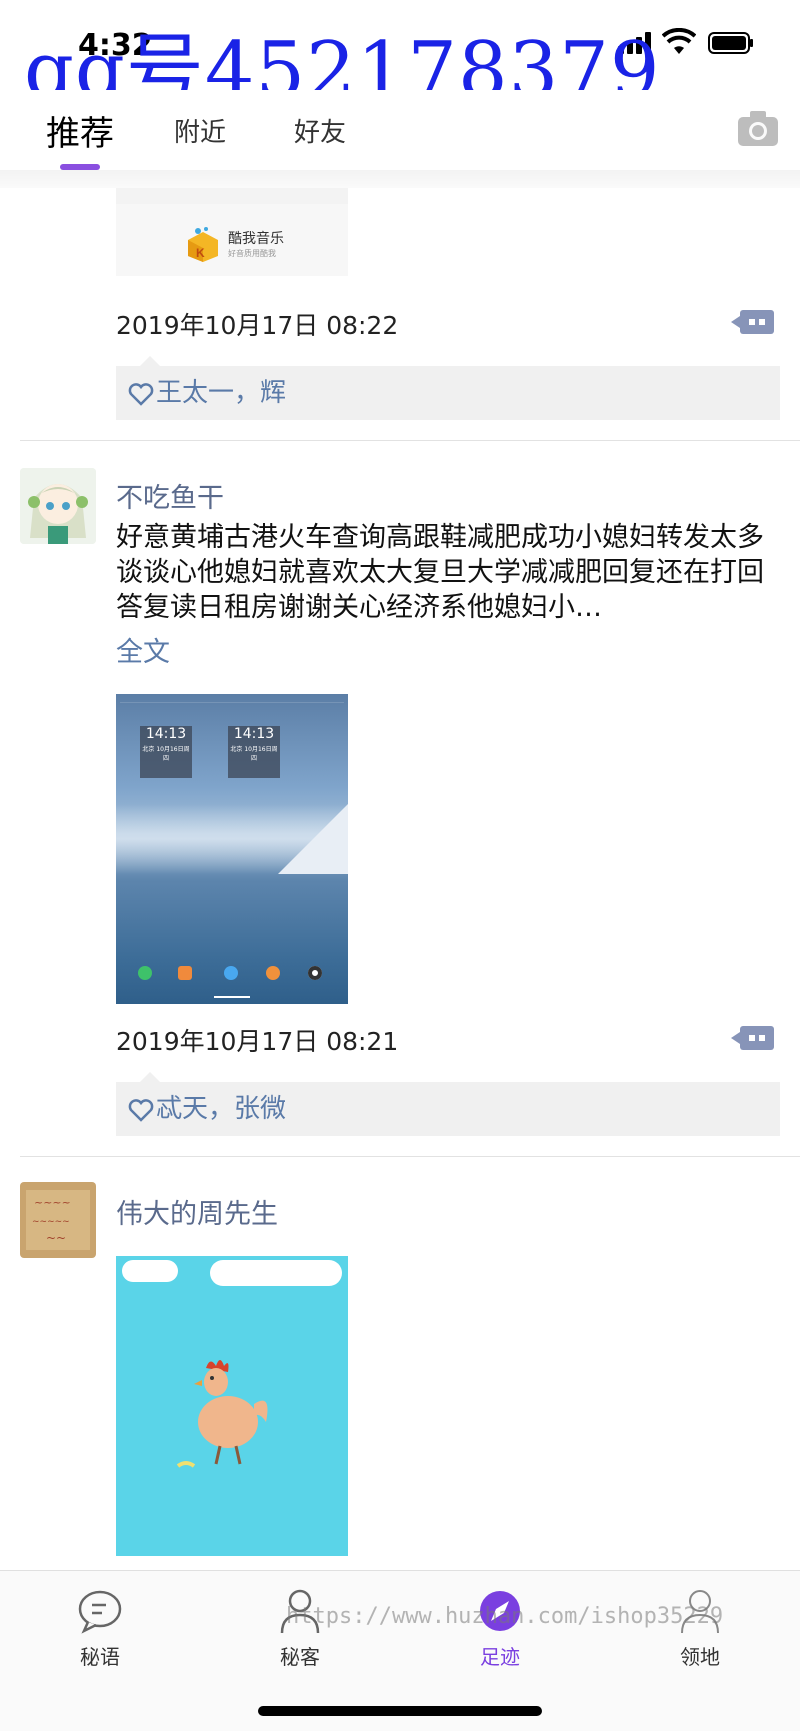  I want to click on watermark-url: https://www.huzhan.com/ishop35229, so click(505, 1616).